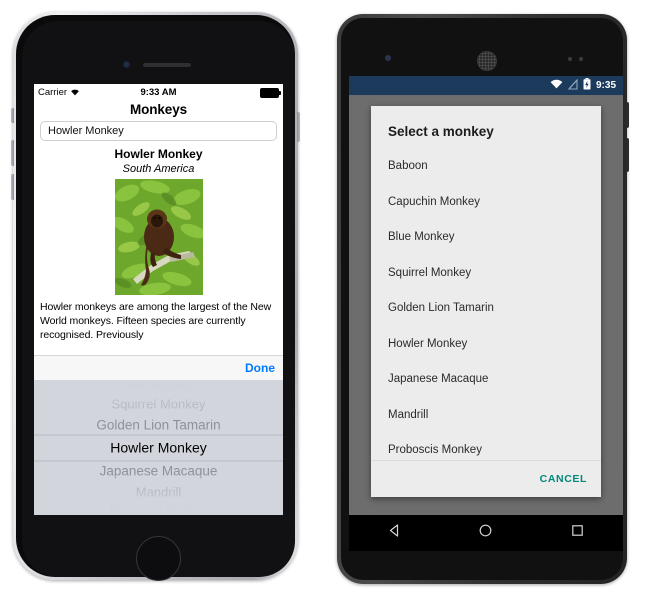 This screenshot has width=648, height=600. Describe the element at coordinates (158, 508) in the screenshot. I see `picker-item: Proboscis Monkey` at that location.